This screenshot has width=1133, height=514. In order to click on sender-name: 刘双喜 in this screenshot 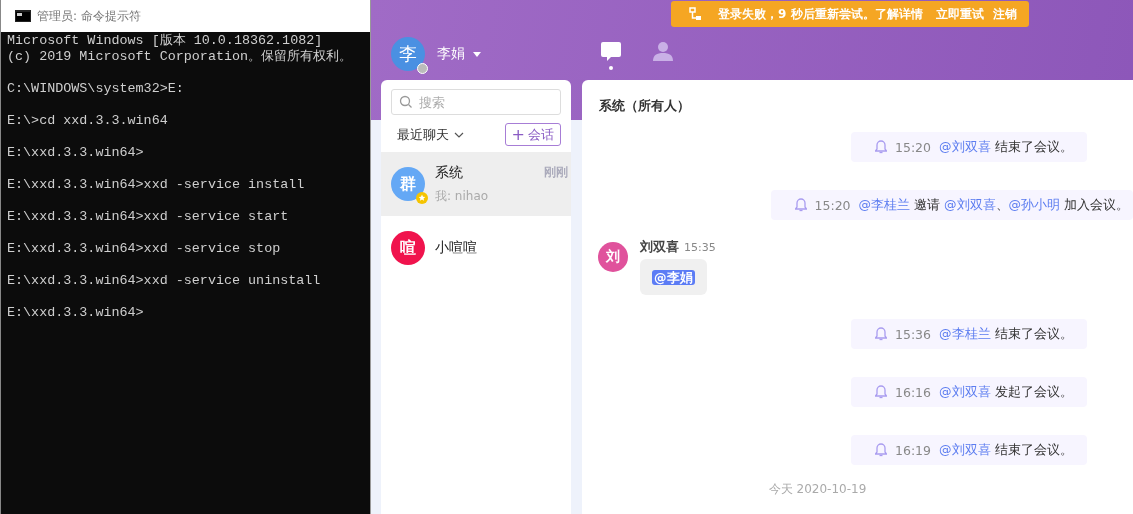, I will do `click(659, 247)`.